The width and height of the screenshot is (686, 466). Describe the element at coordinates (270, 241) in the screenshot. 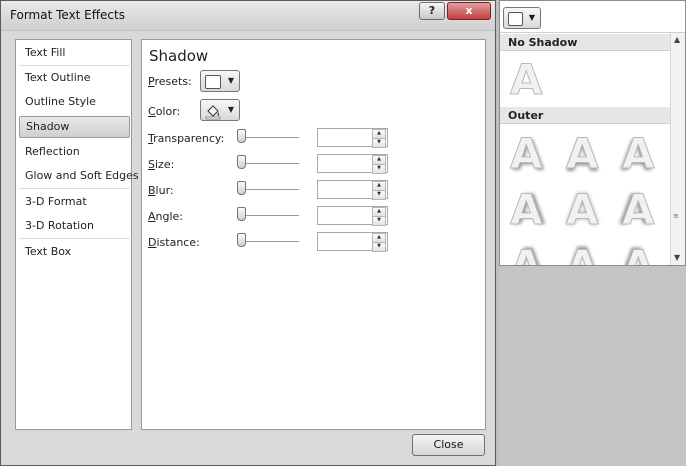

I see `distance-slider-track` at that location.